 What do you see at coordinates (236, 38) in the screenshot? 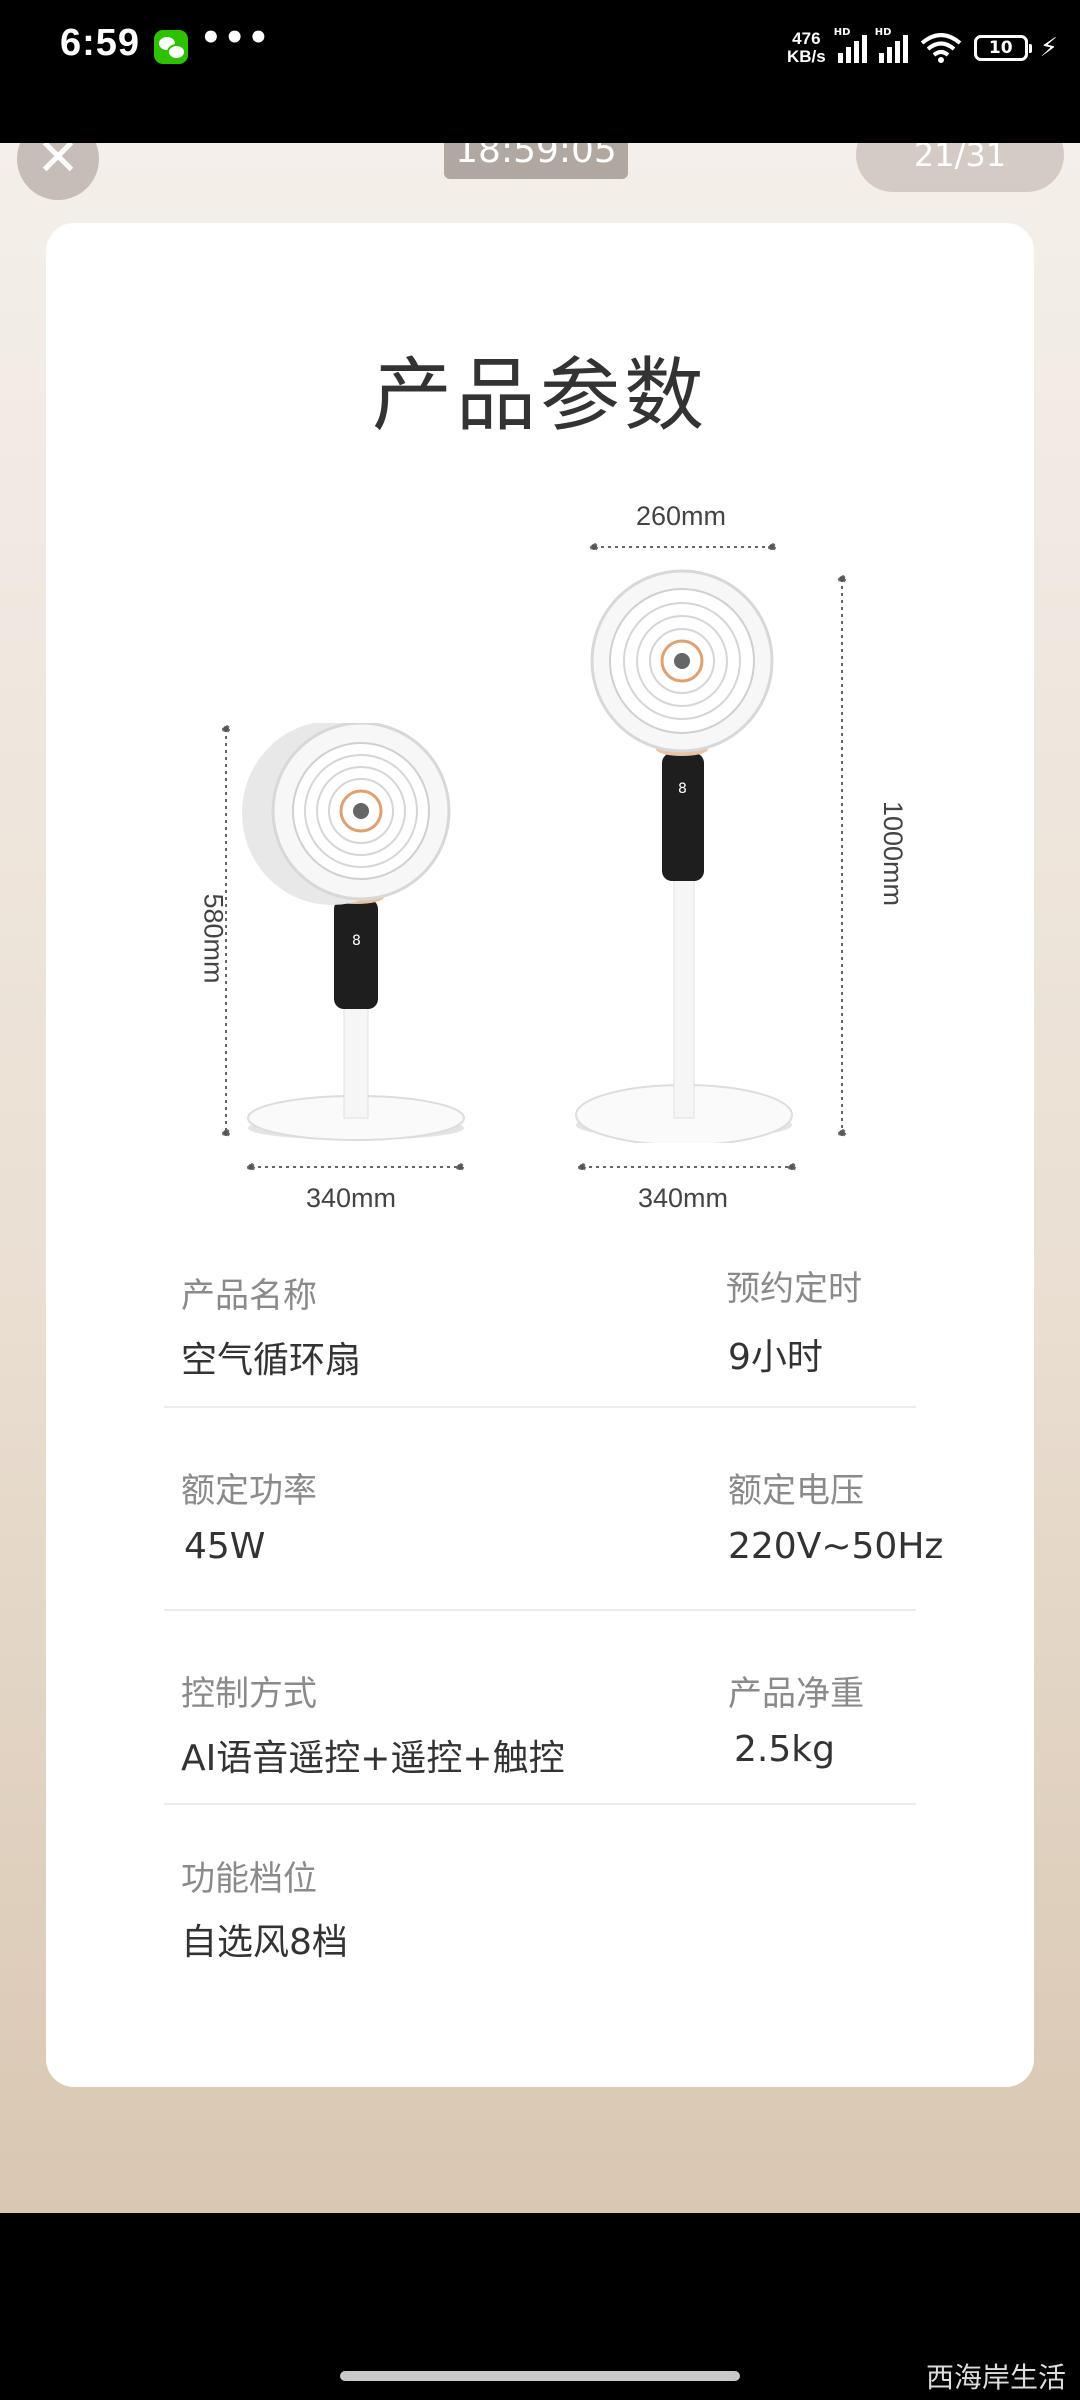
I see `more-notifications-icon: •••` at bounding box center [236, 38].